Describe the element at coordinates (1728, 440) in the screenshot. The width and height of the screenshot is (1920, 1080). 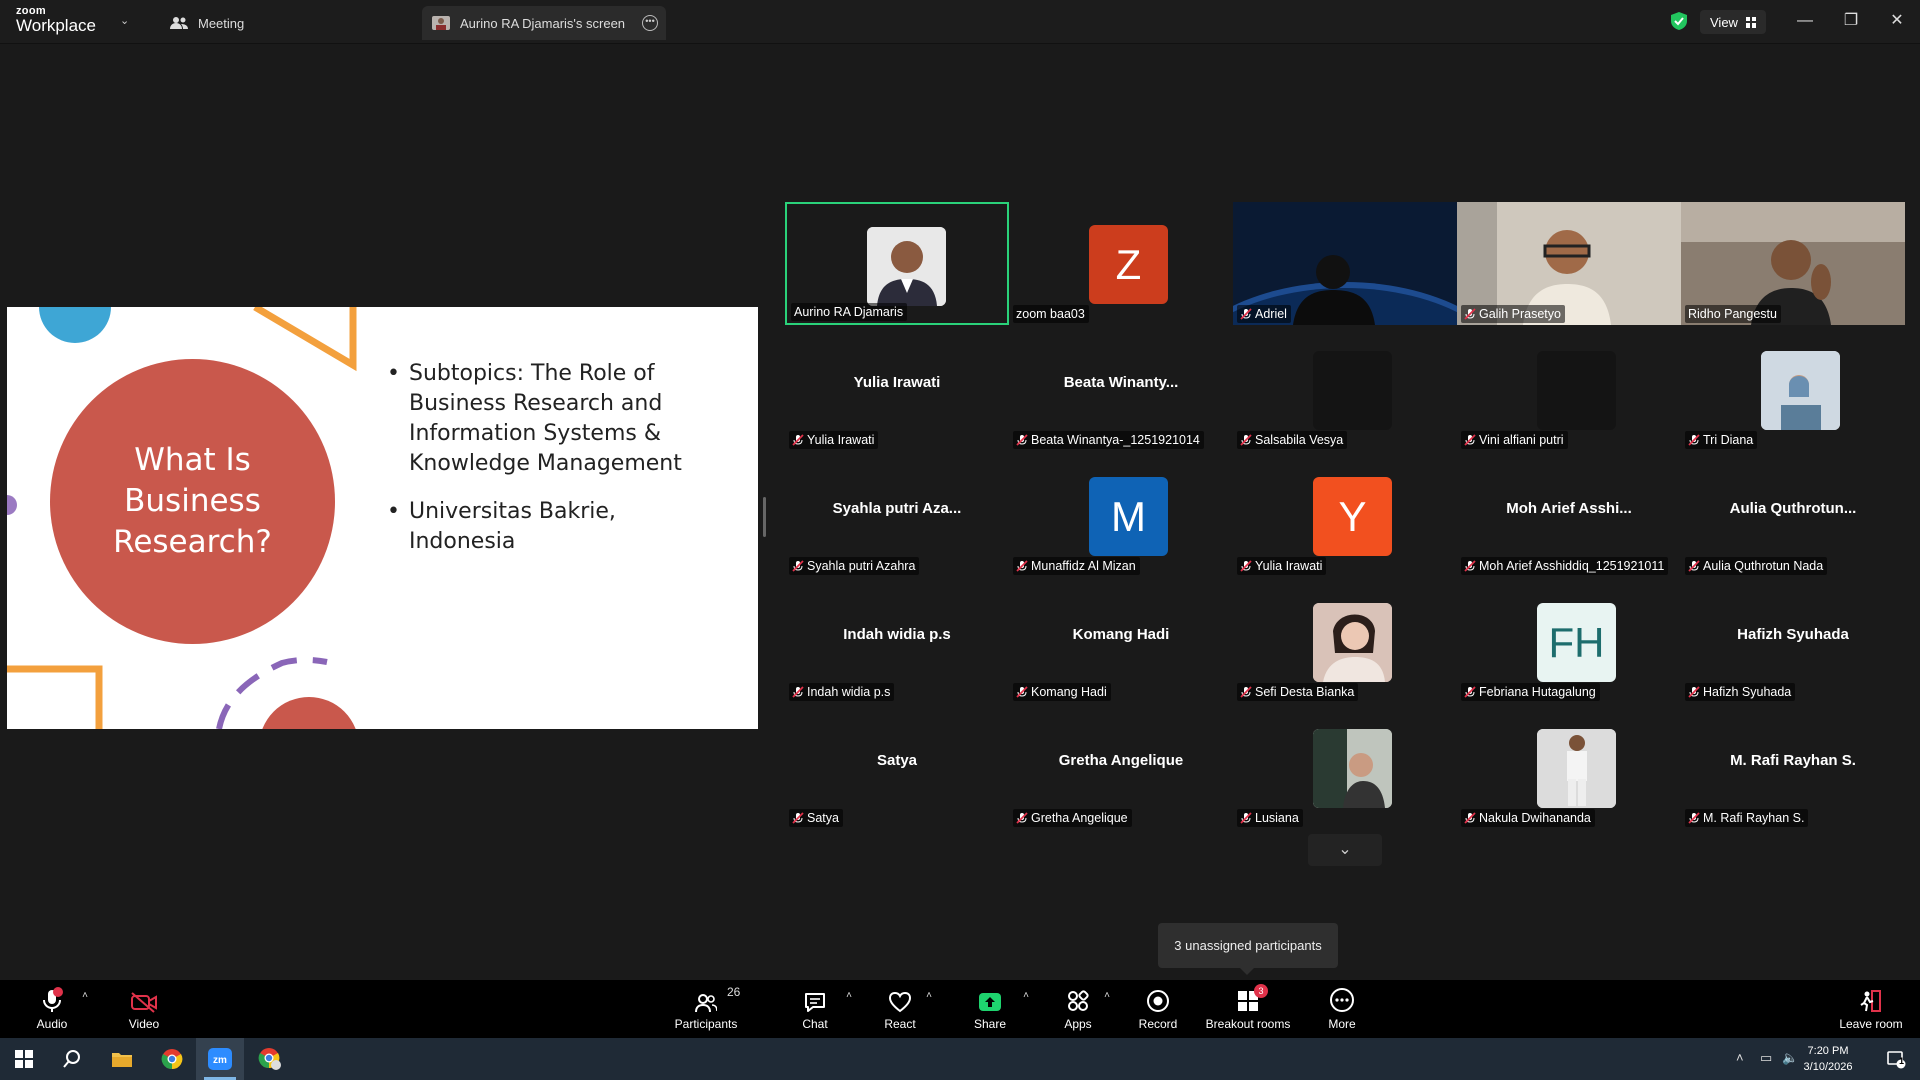
I see `participant-name: Tri Diana` at that location.